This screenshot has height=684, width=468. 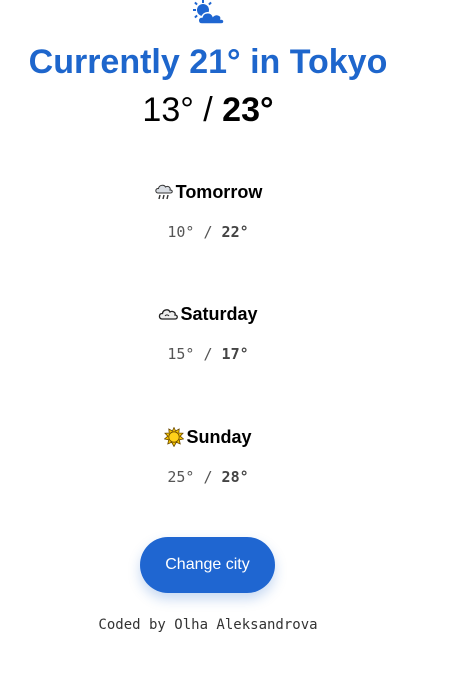 I want to click on forecast-day-sunday: Sunday 25° / 28°, so click(x=208, y=455).